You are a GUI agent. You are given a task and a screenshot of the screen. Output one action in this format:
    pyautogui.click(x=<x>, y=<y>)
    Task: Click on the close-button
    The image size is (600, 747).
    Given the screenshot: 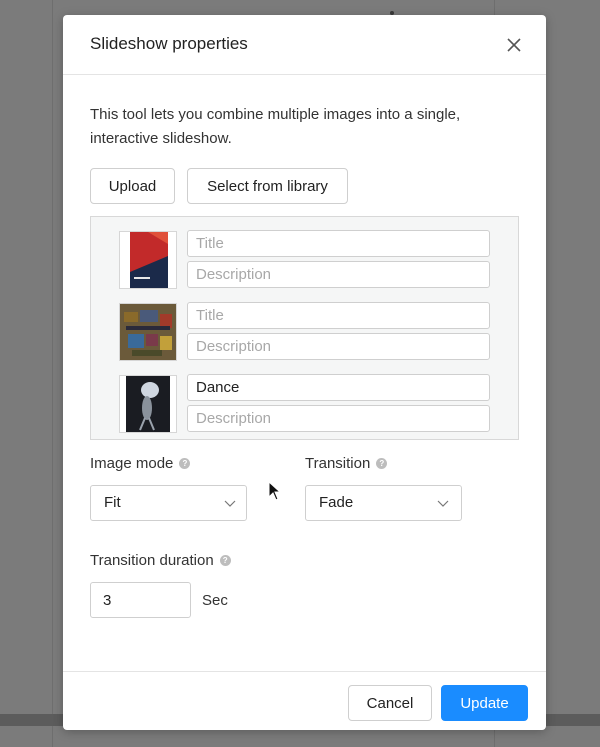 What is the action you would take?
    pyautogui.click(x=514, y=45)
    